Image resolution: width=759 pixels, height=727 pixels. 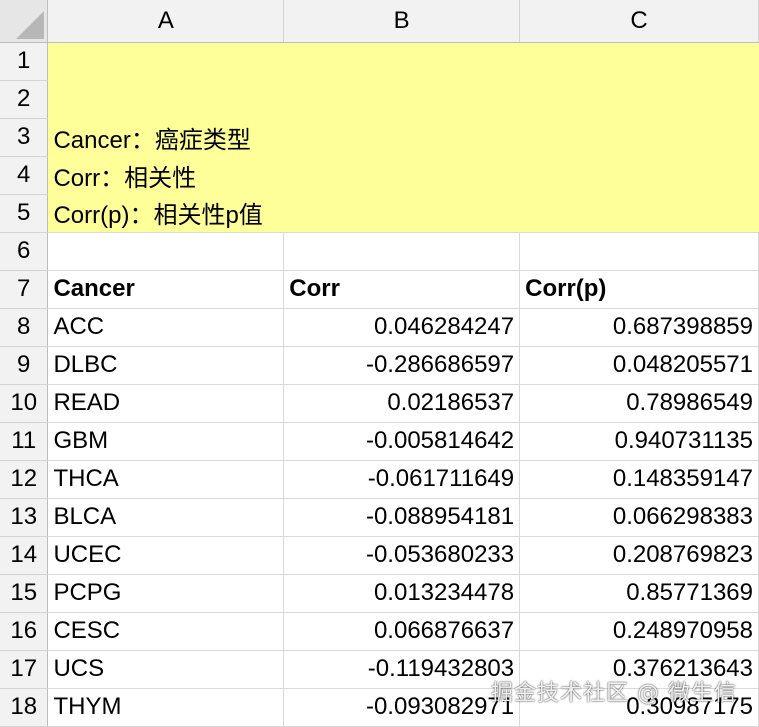 I want to click on table-row: 16 CESC 0.066876637 0.248970958, so click(x=379, y=631).